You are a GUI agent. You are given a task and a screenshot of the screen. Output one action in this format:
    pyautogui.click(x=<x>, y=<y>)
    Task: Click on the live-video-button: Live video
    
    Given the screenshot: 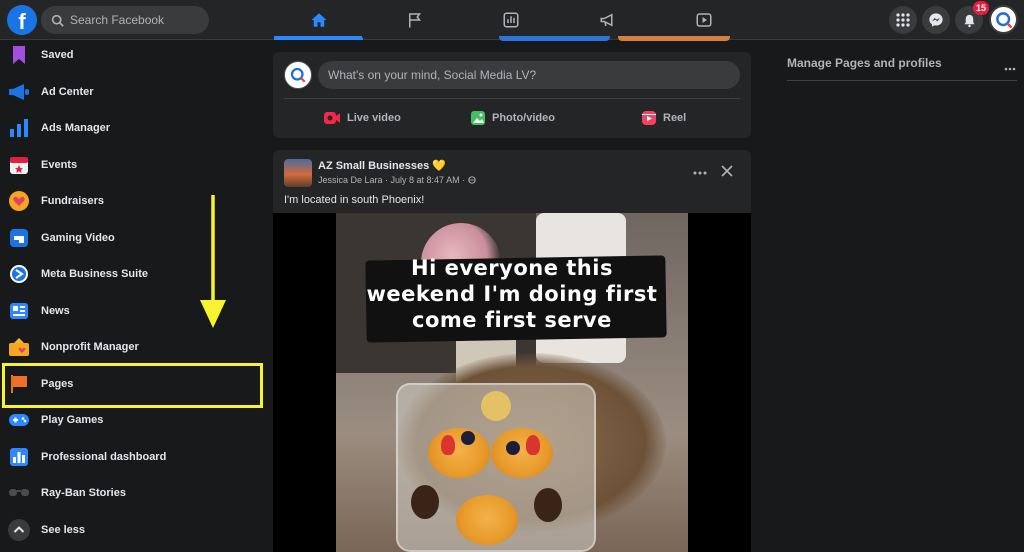 What is the action you would take?
    pyautogui.click(x=362, y=118)
    